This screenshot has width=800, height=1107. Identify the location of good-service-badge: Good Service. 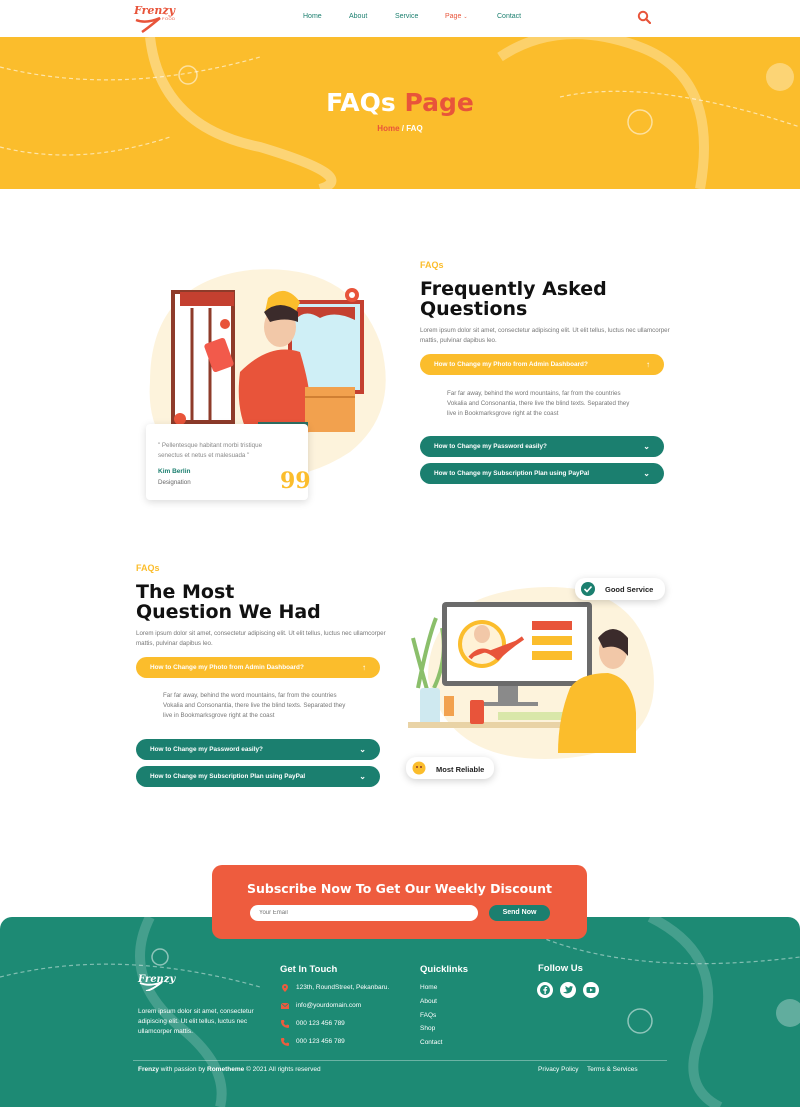
(620, 589).